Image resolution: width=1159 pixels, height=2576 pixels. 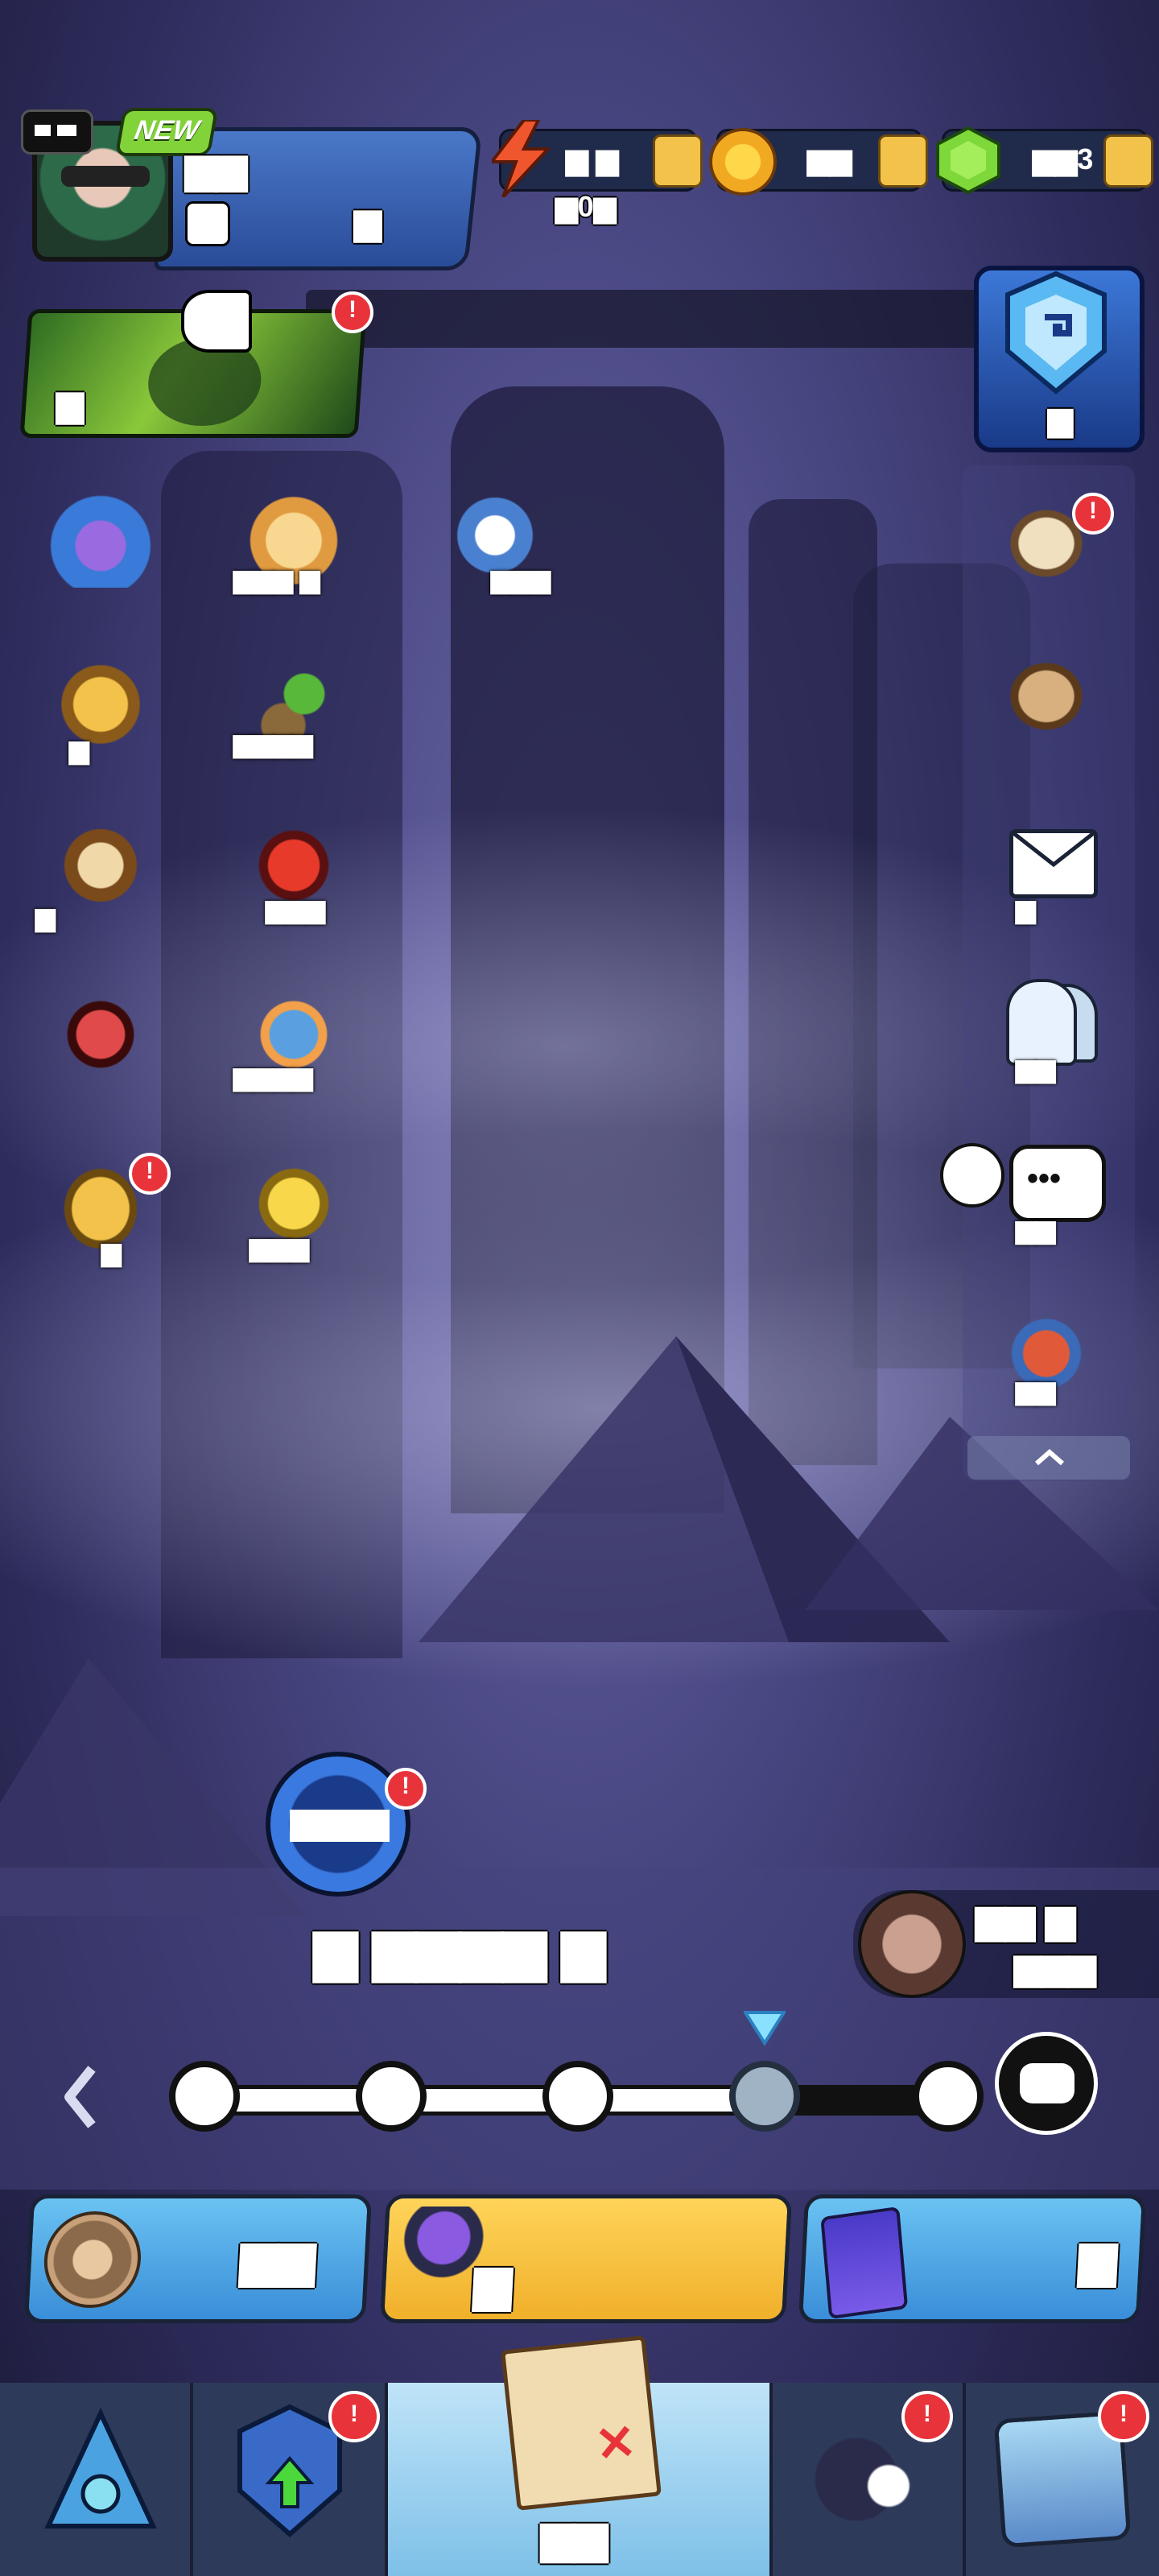 What do you see at coordinates (1036, 1229) in the screenshot?
I see `chat-label: ▆▆` at bounding box center [1036, 1229].